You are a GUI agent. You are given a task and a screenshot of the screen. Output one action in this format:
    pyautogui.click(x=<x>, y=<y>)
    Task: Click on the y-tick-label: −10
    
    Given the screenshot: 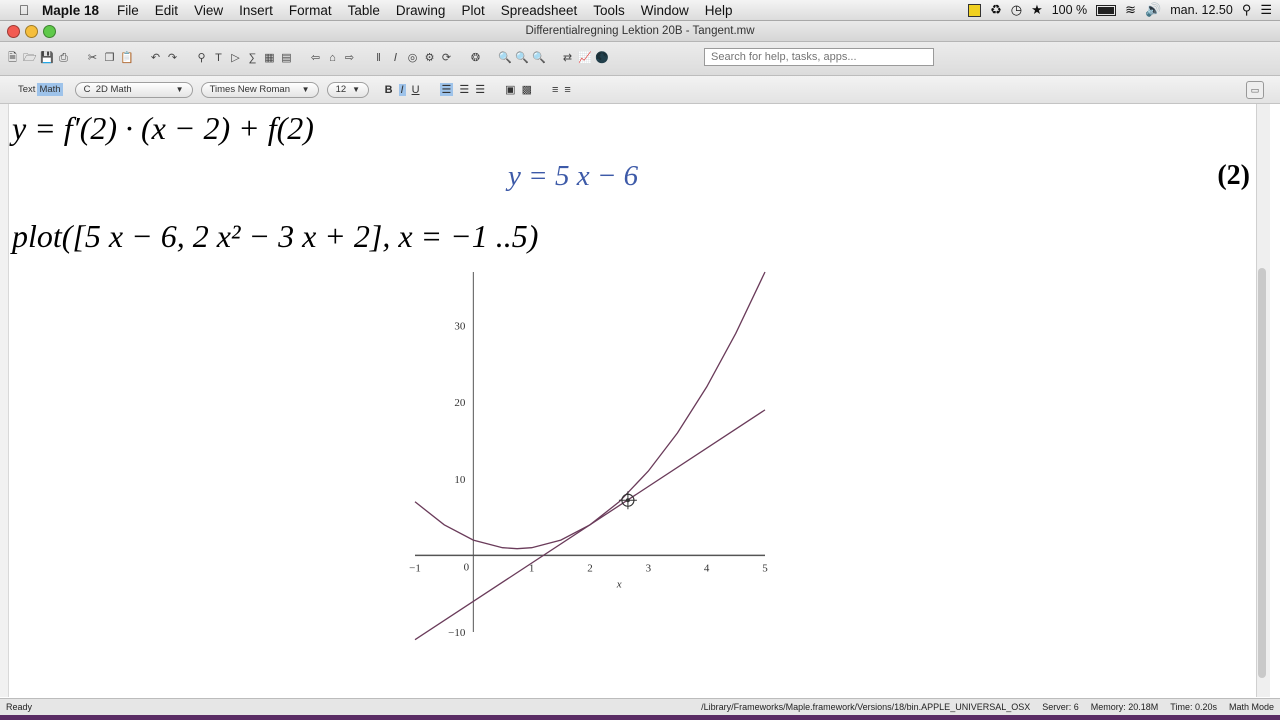 What is the action you would take?
    pyautogui.click(x=457, y=633)
    